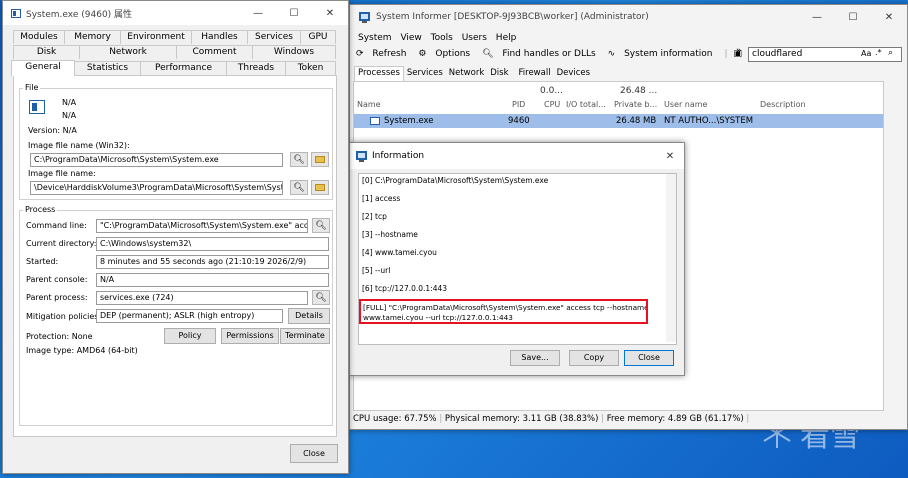  What do you see at coordinates (62, 173) in the screenshot?
I see `image-file-label: Image file name:` at bounding box center [62, 173].